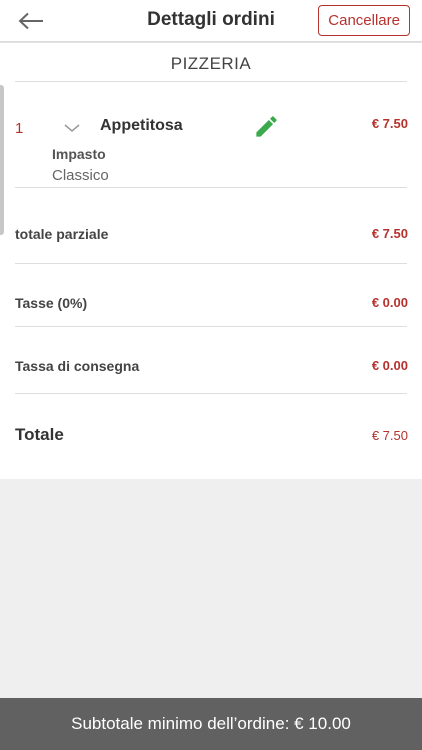 Image resolution: width=422 pixels, height=750 pixels. Describe the element at coordinates (19, 128) in the screenshot. I see `item-quantity: 1` at that location.